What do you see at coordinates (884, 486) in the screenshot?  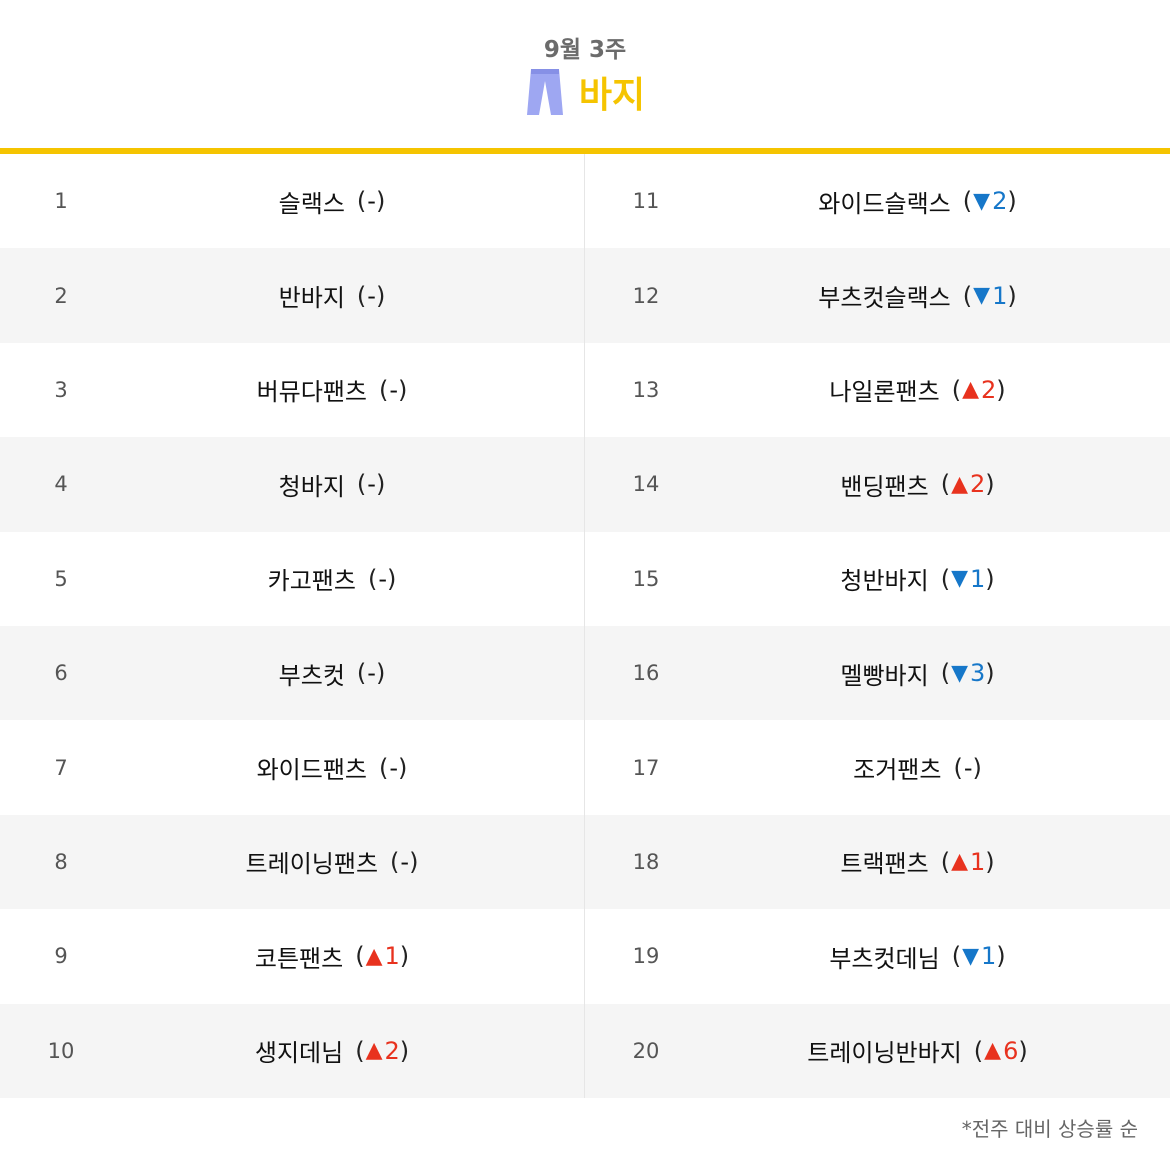 I see `item-name: 밴딩팬츠` at bounding box center [884, 486].